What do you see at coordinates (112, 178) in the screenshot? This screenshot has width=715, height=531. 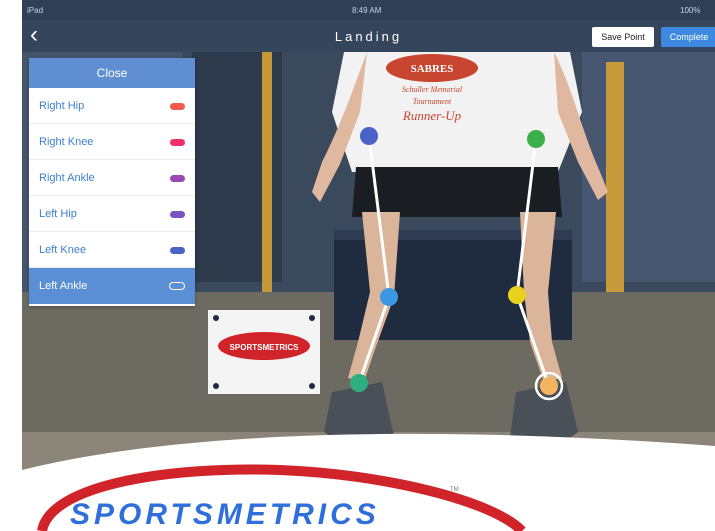 I see `joint-item-right-ankle: Right Ankle` at bounding box center [112, 178].